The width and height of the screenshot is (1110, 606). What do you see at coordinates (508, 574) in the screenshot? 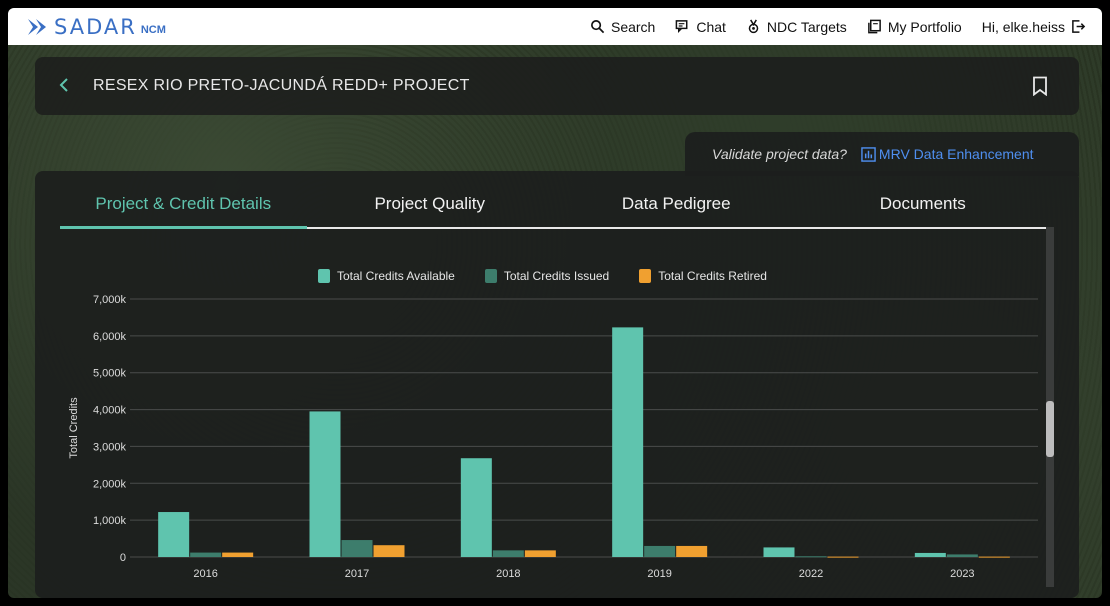
I see `x-tick-label: 2018` at bounding box center [508, 574].